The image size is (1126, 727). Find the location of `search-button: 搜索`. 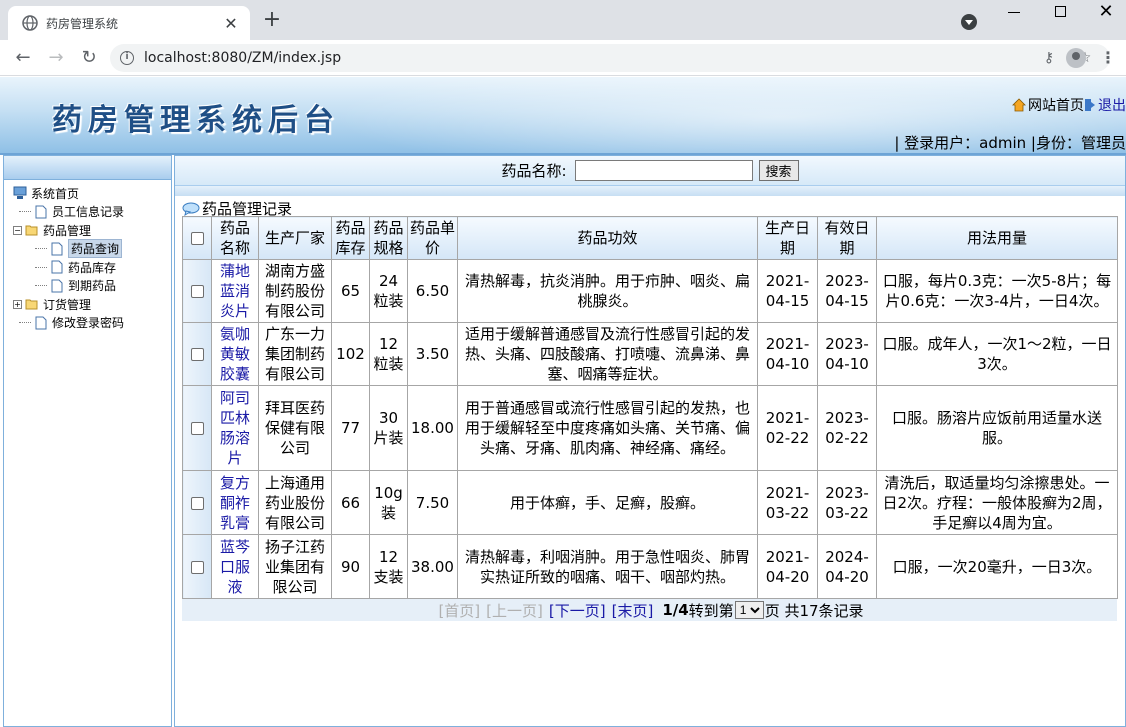

search-button: 搜索 is located at coordinates (778, 170).